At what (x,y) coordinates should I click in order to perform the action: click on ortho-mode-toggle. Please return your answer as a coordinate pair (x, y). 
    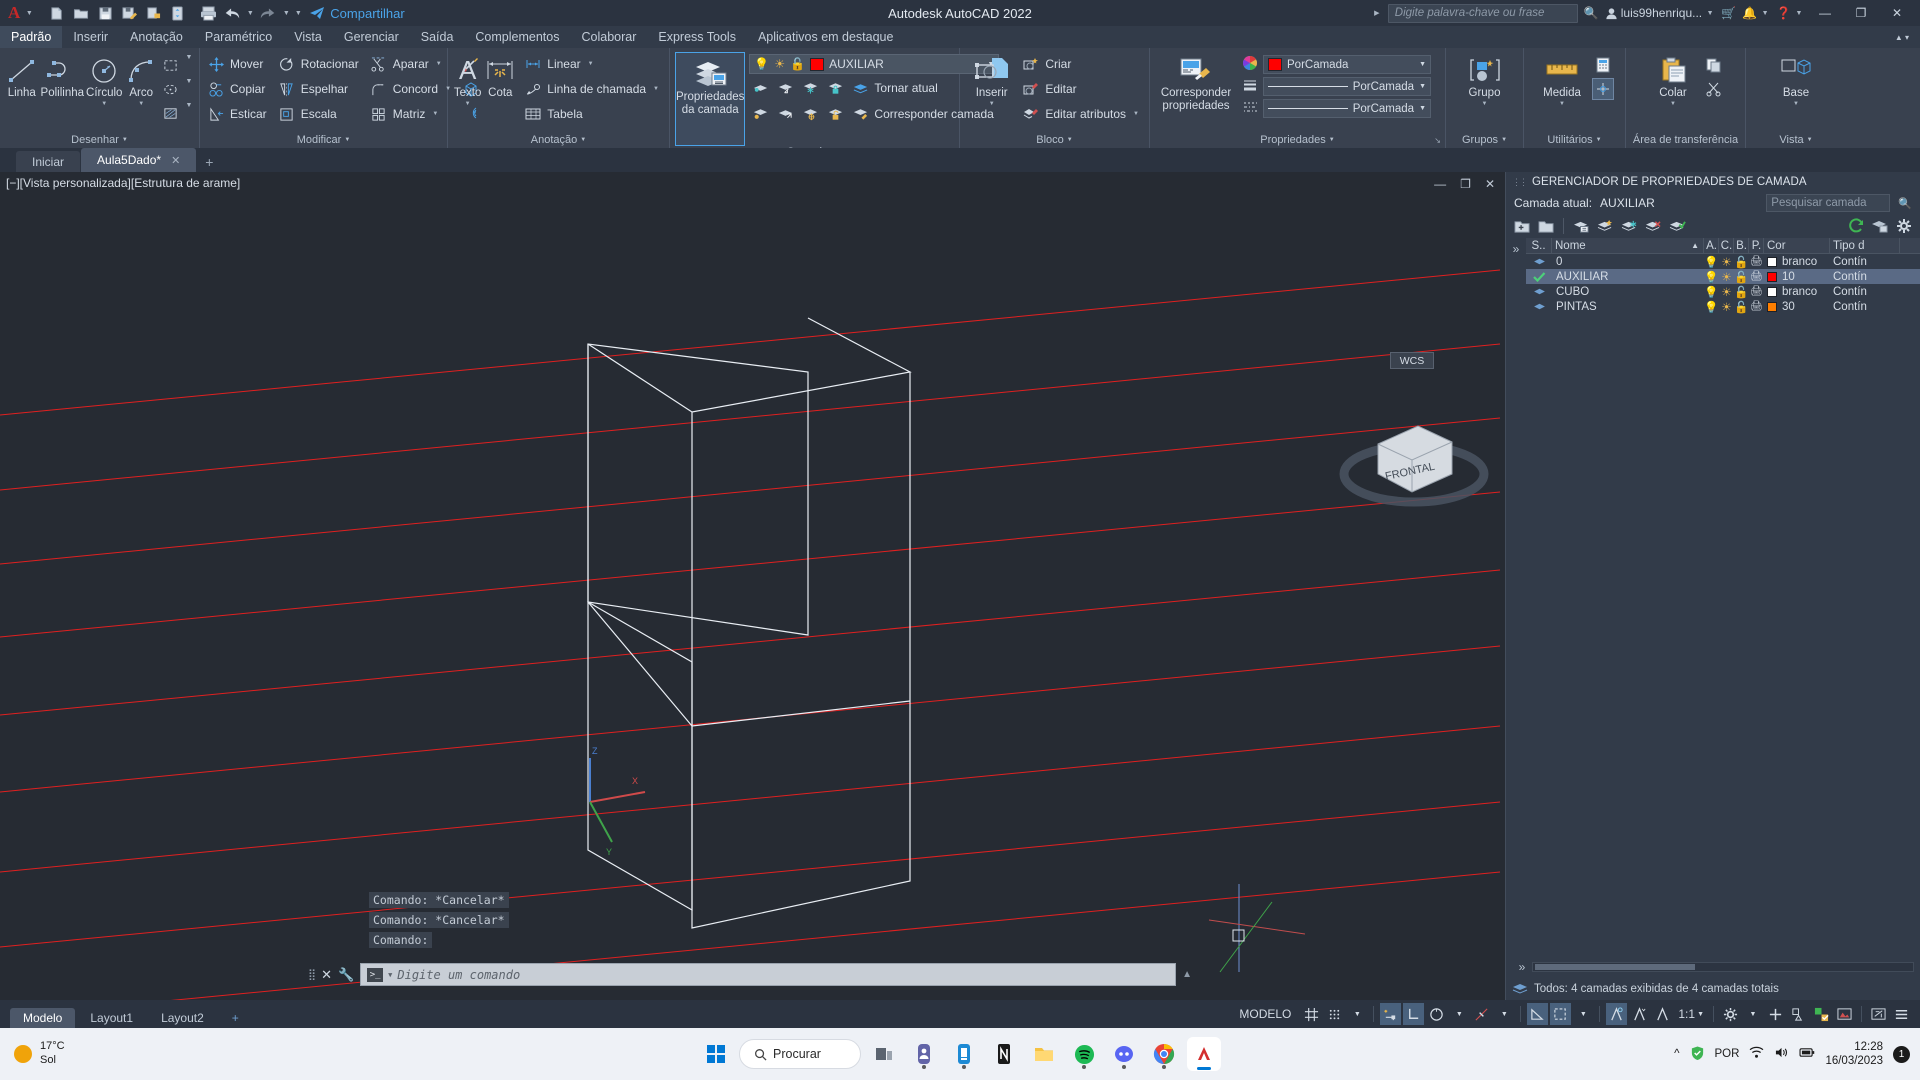
    Looking at the image, I should click on (1538, 1014).